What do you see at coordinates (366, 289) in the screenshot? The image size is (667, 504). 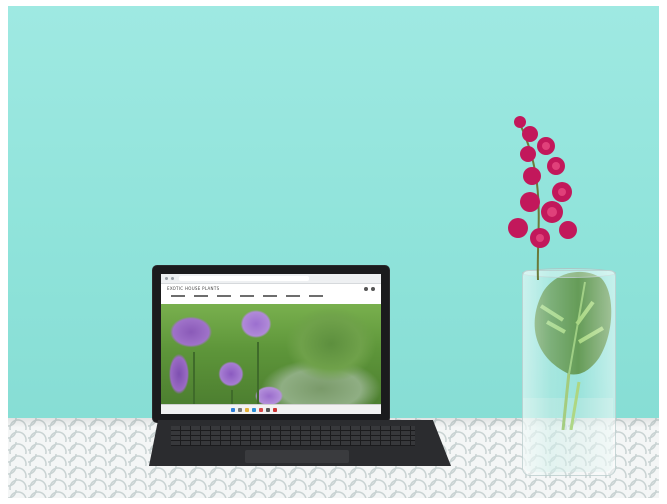 I see `cart-icon` at bounding box center [366, 289].